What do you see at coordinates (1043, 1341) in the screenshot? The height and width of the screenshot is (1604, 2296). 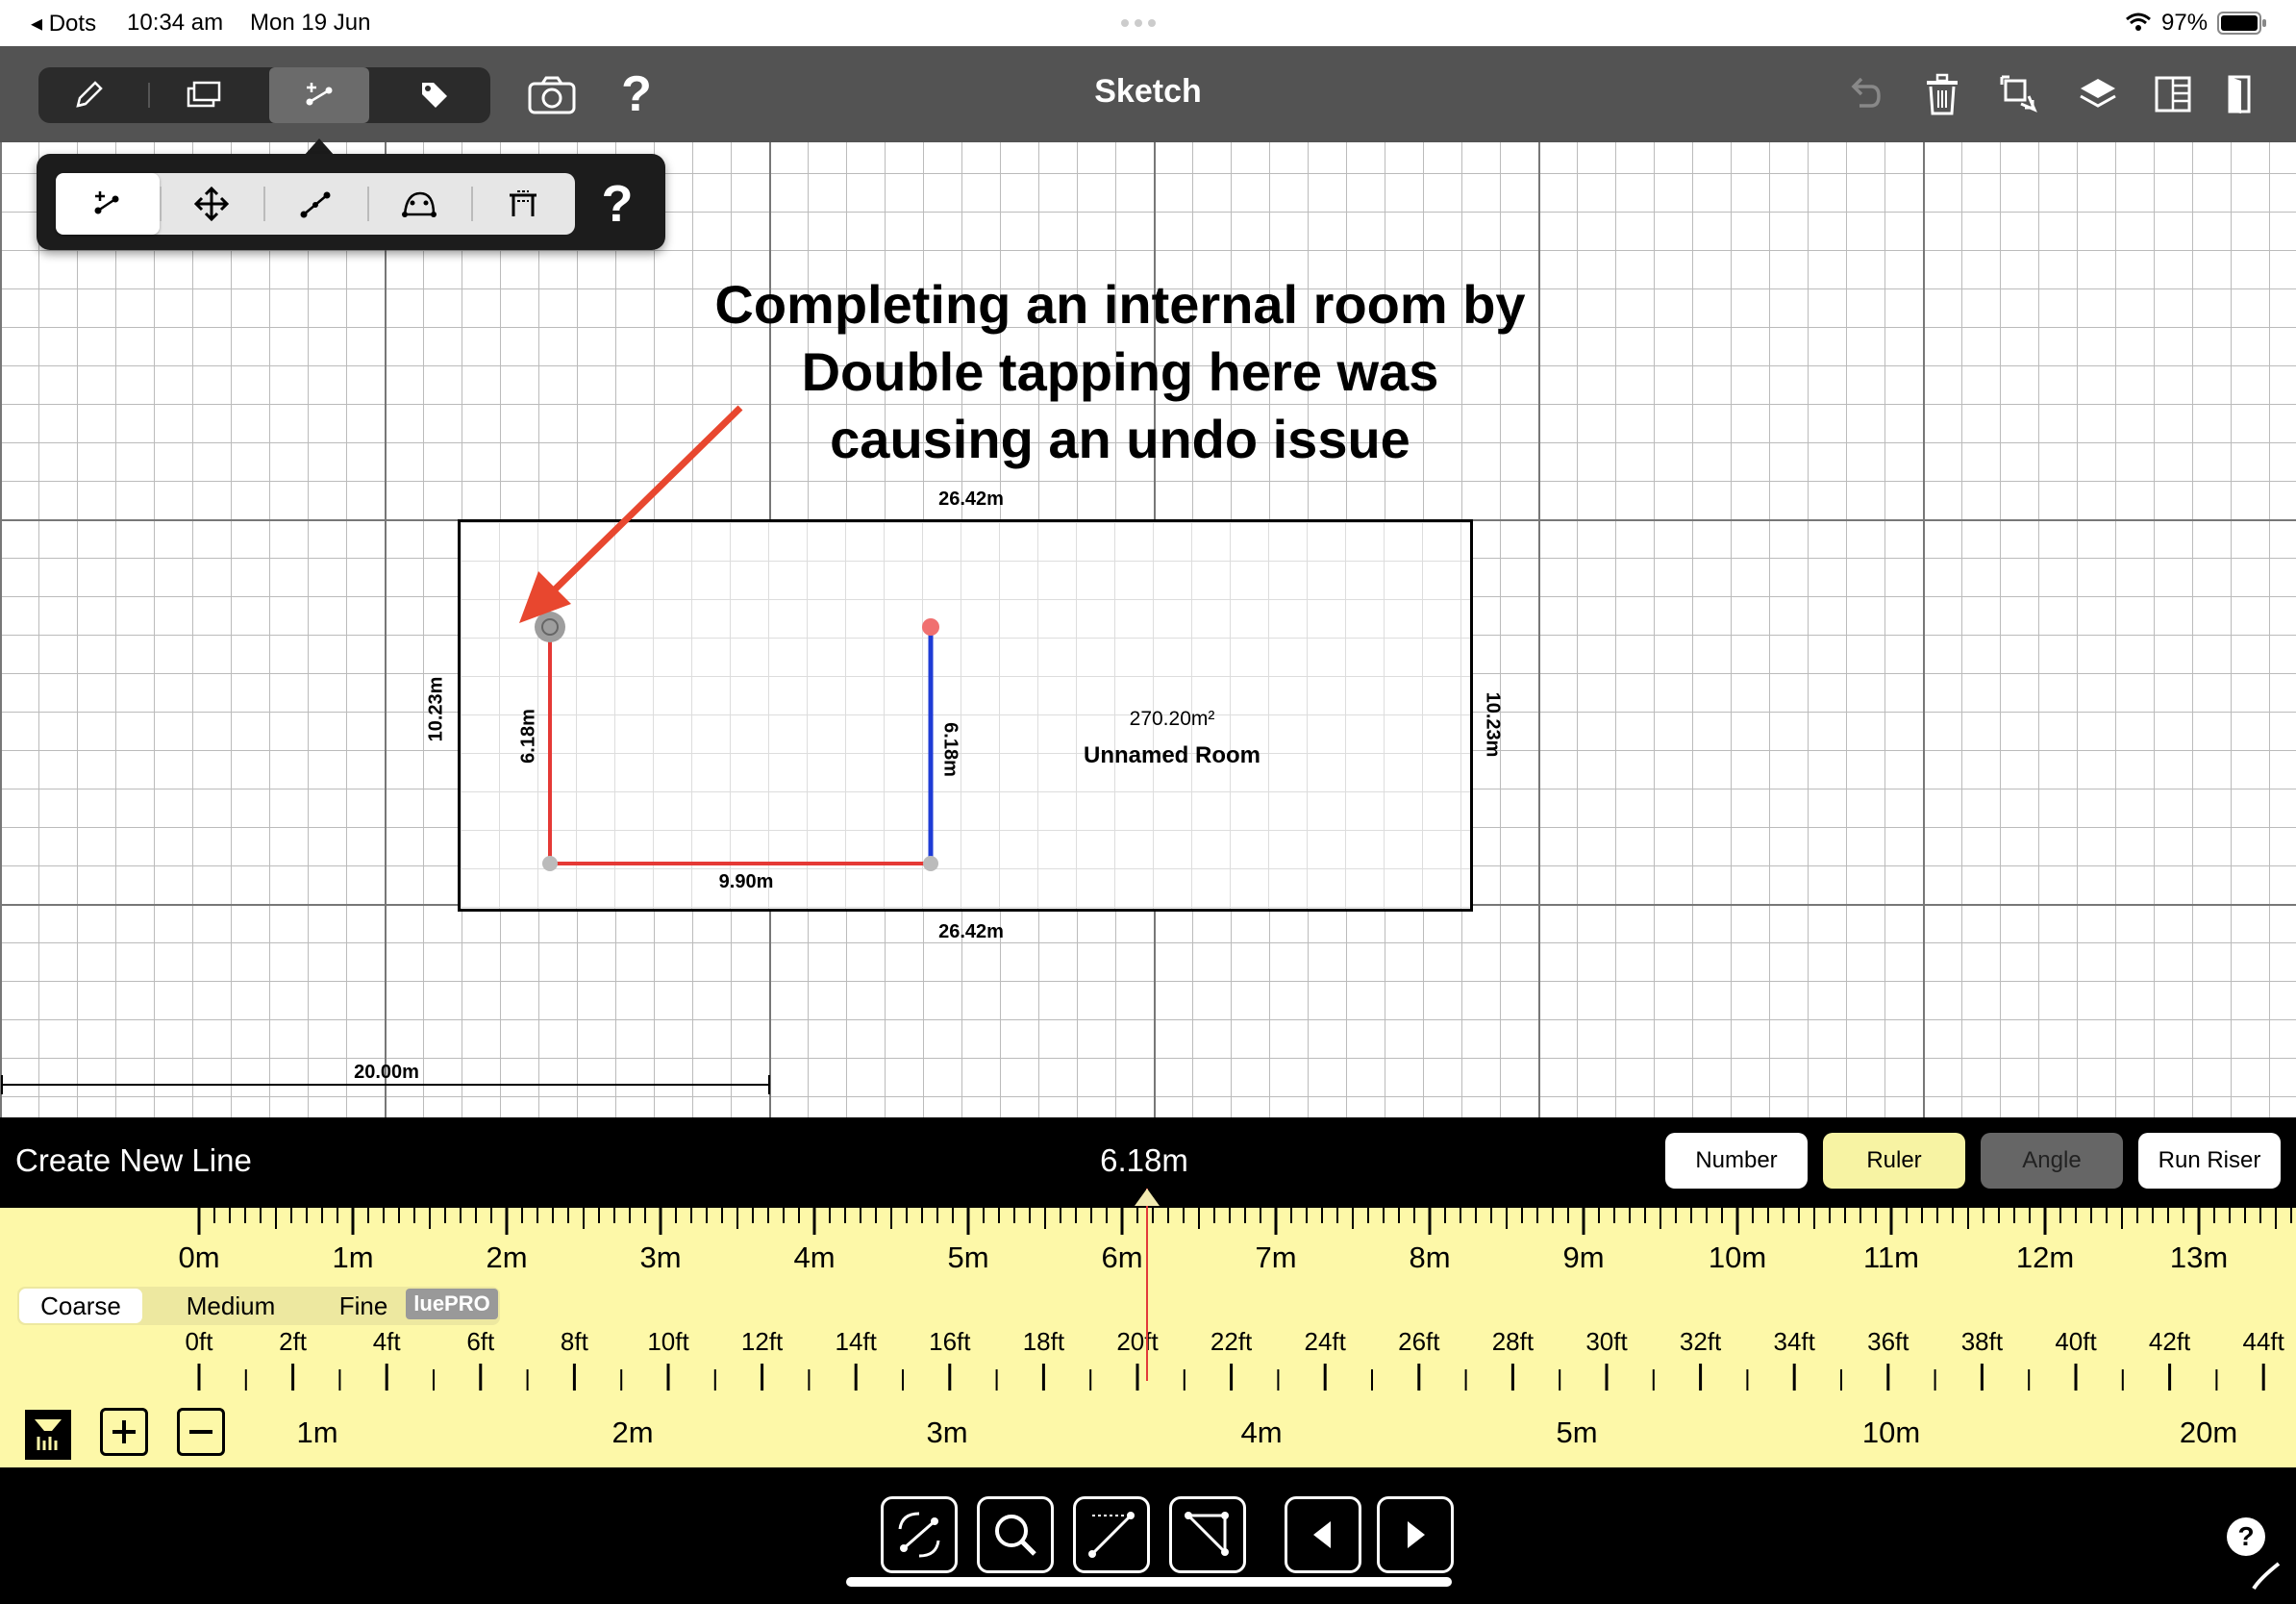 I see `feet-label: 18ft` at bounding box center [1043, 1341].